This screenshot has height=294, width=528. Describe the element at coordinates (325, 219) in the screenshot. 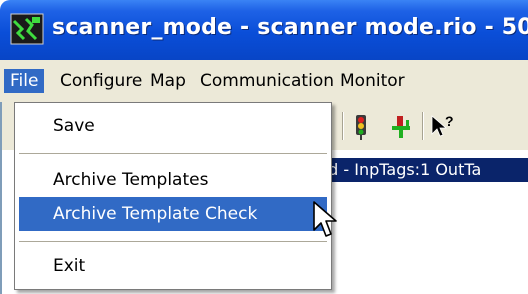

I see `mouse-cursor-icon` at that location.